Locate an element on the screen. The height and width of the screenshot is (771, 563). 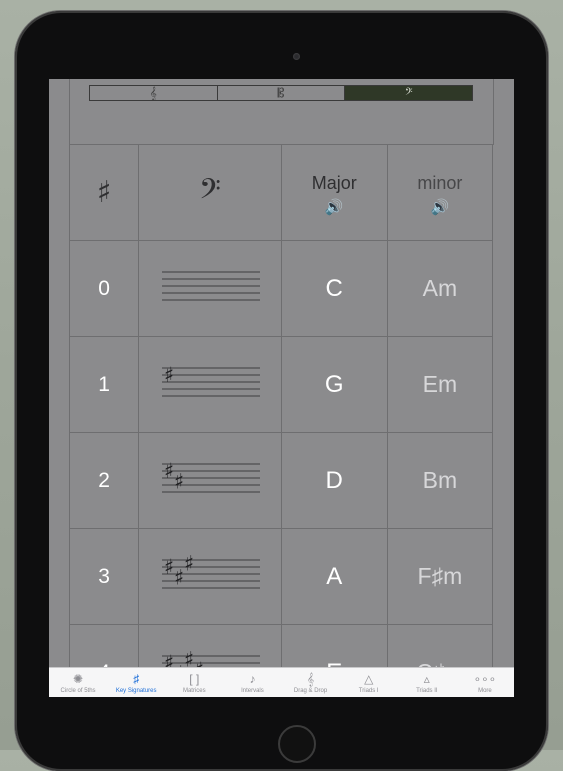
tab-key-signatures: ♯ Key Signatures is located at coordinates (136, 682).